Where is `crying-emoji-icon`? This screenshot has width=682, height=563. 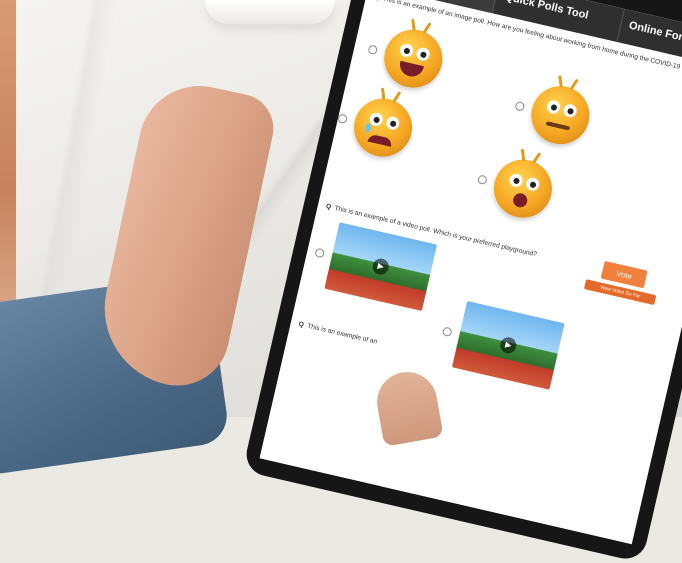 crying-emoji-icon is located at coordinates (383, 125).